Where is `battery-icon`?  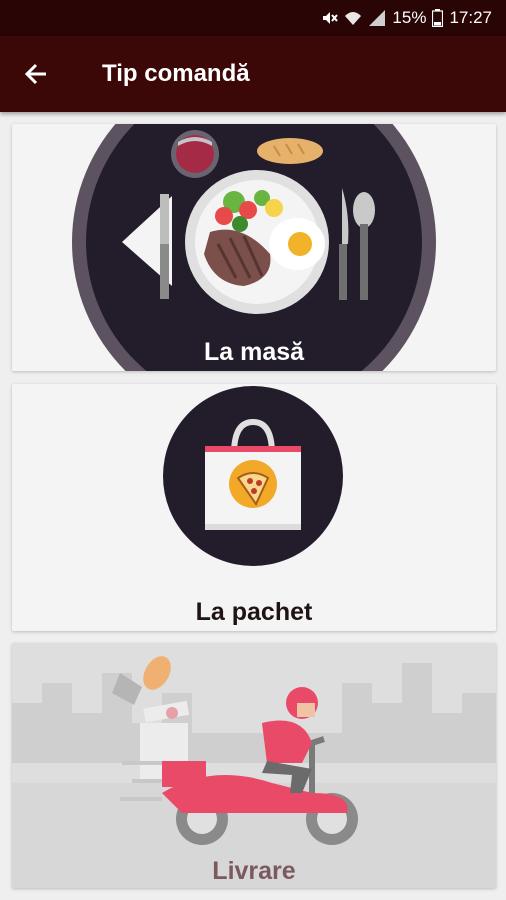 battery-icon is located at coordinates (438, 18).